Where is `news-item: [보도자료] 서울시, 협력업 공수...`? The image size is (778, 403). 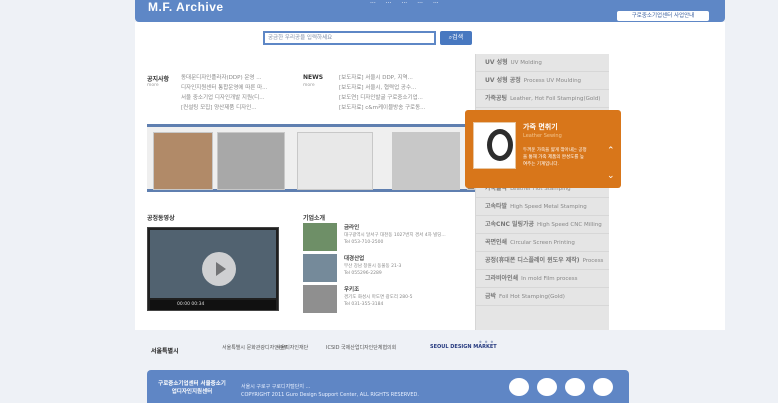
news-item: [보도자료] 서울시, 협력업 공수... is located at coordinates (377, 87).